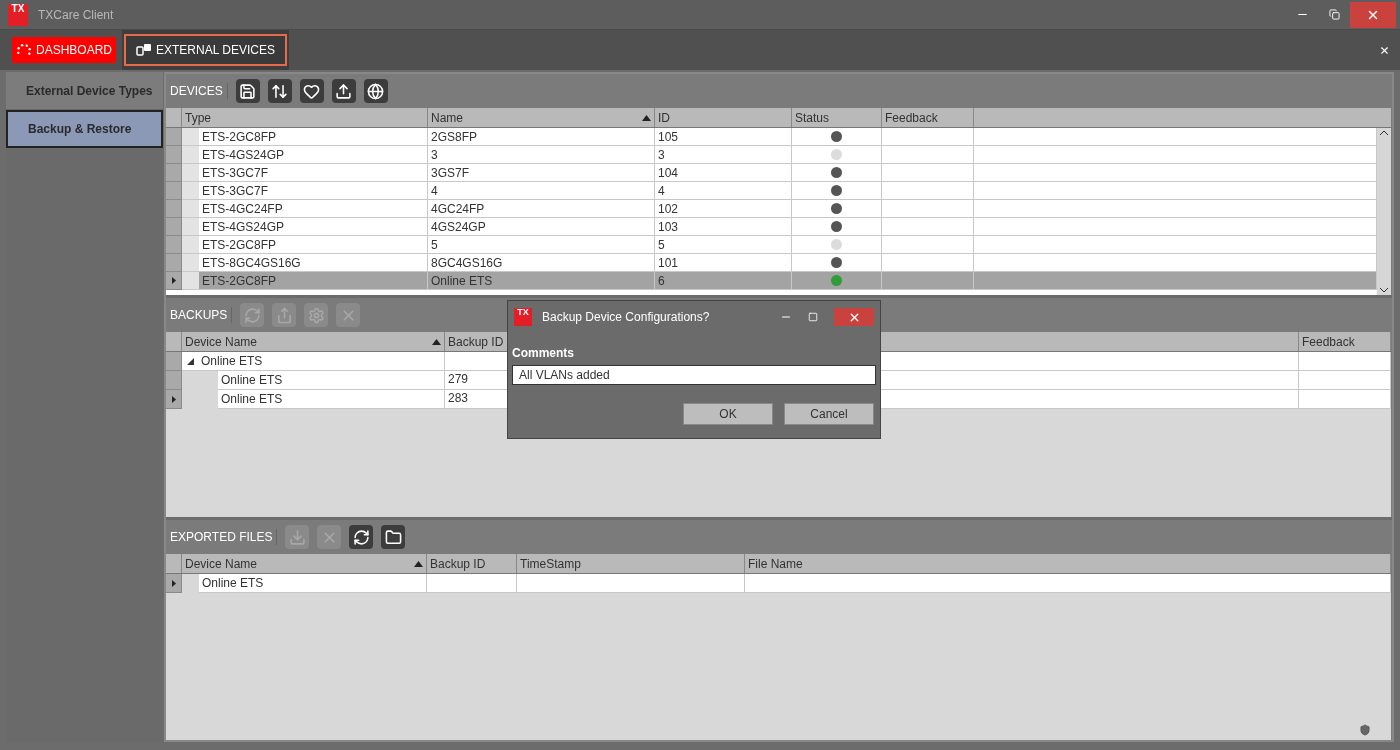  I want to click on settings-icon, so click(316, 315).